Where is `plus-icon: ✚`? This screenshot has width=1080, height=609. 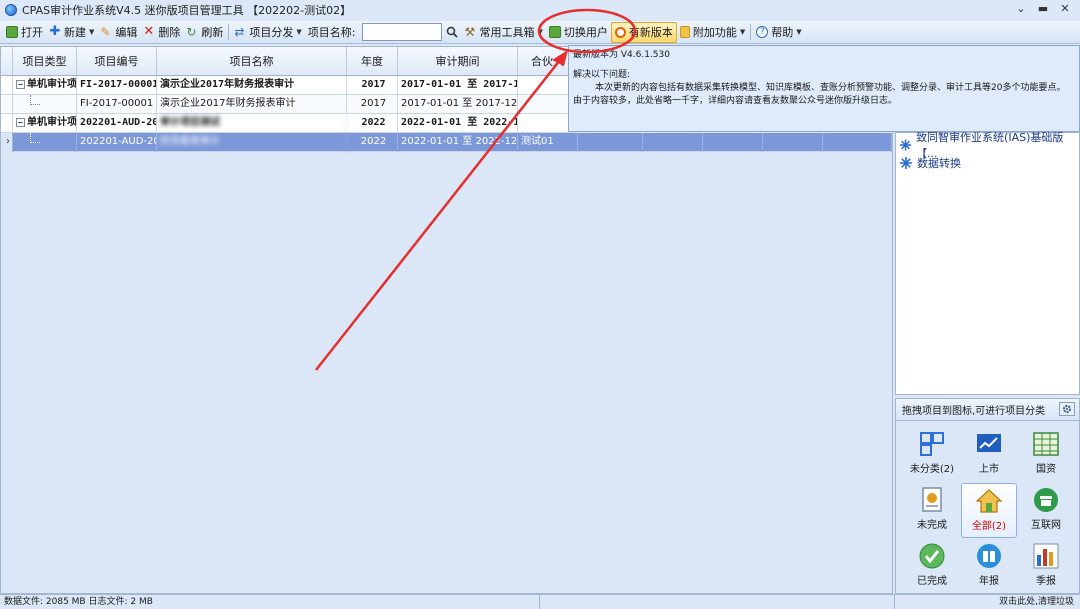
plus-icon: ✚ is located at coordinates (55, 31).